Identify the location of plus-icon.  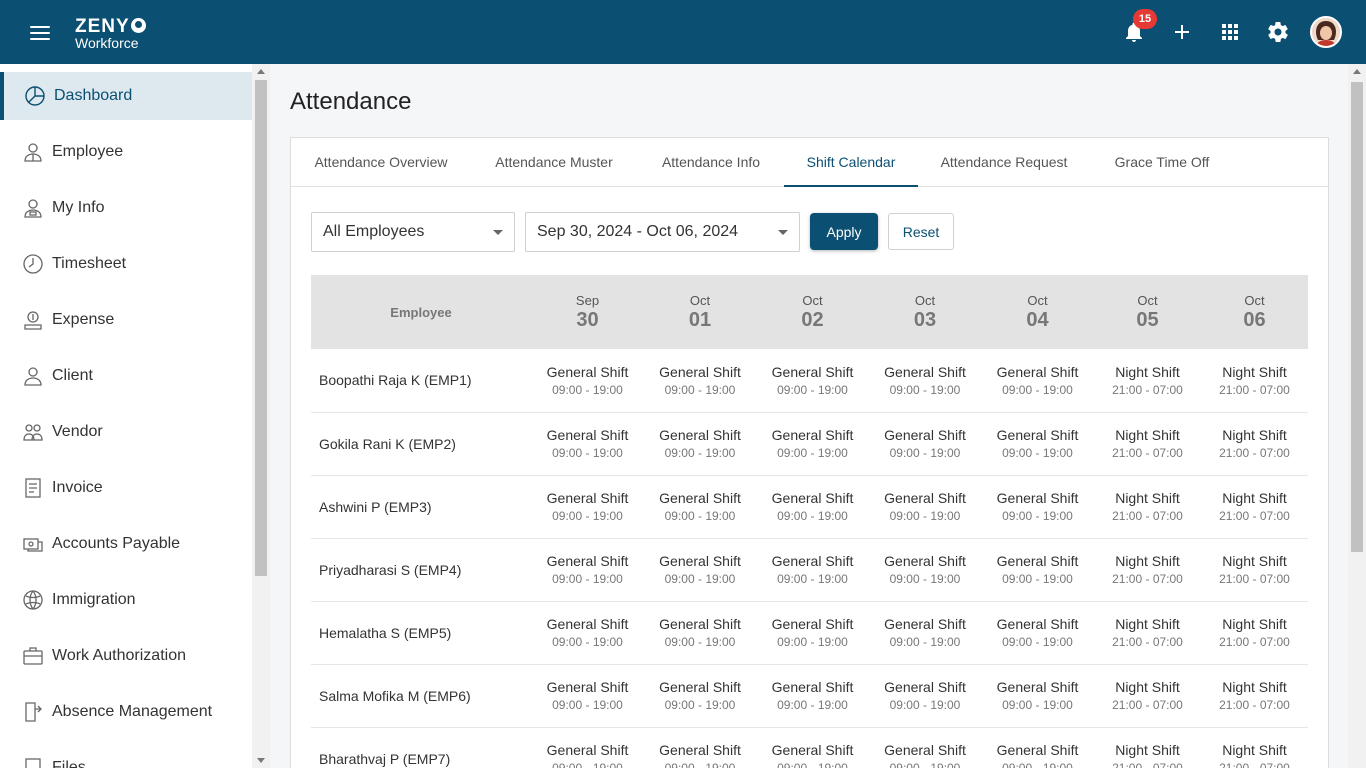
(1182, 32).